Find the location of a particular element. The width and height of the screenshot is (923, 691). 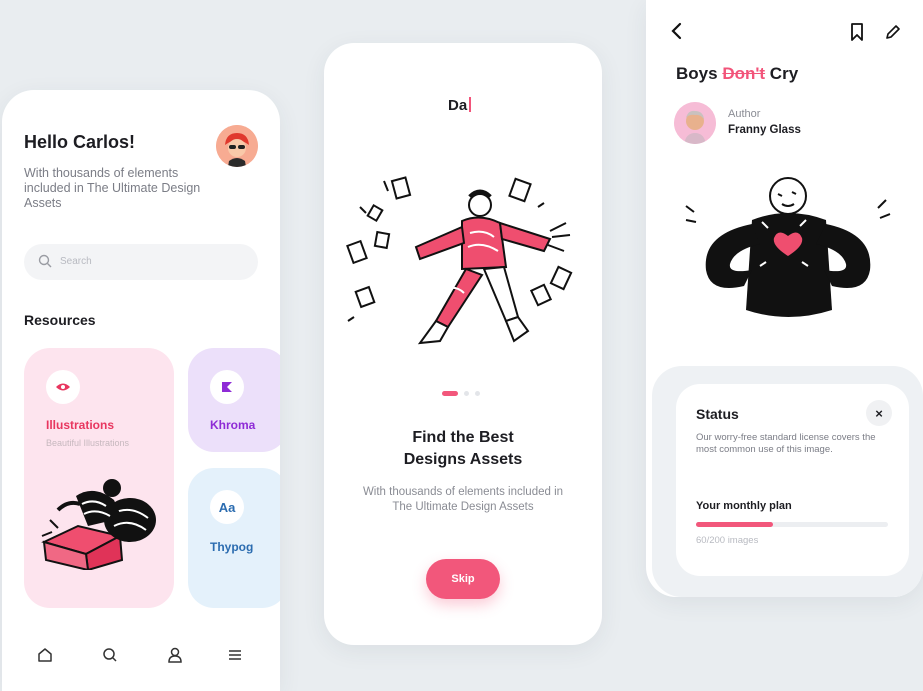

book-title: Boys Don't Cry is located at coordinates (737, 74).